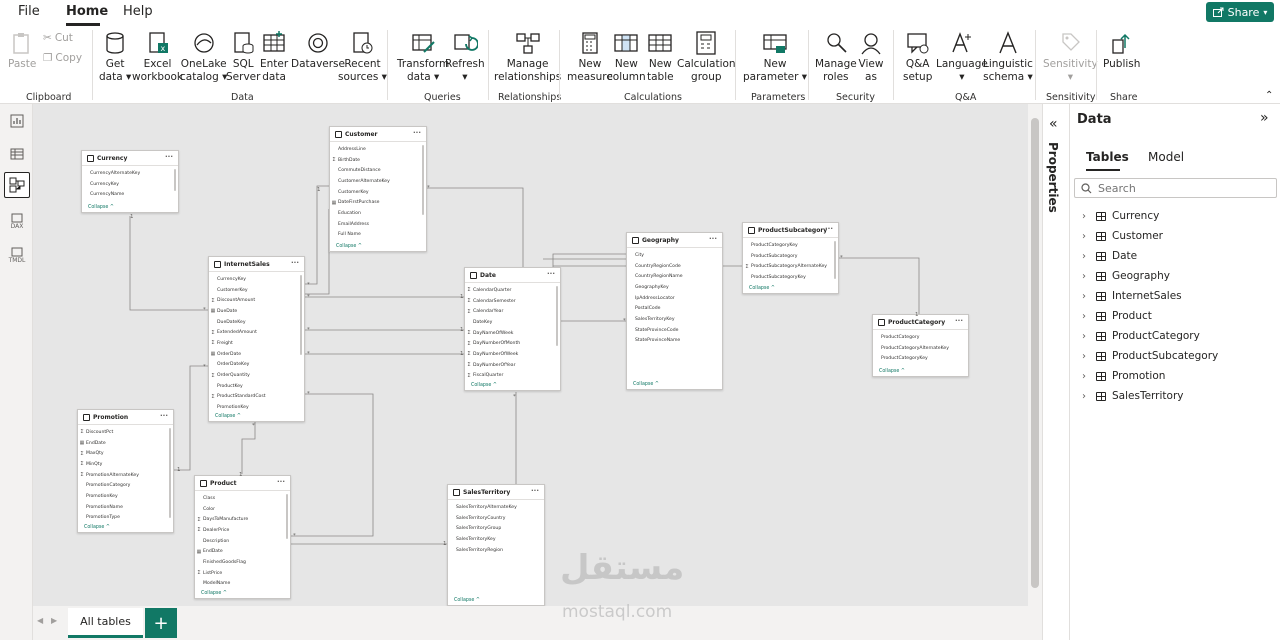  Describe the element at coordinates (674, 330) in the screenshot. I see `field-row: StateProvinceCode` at that location.